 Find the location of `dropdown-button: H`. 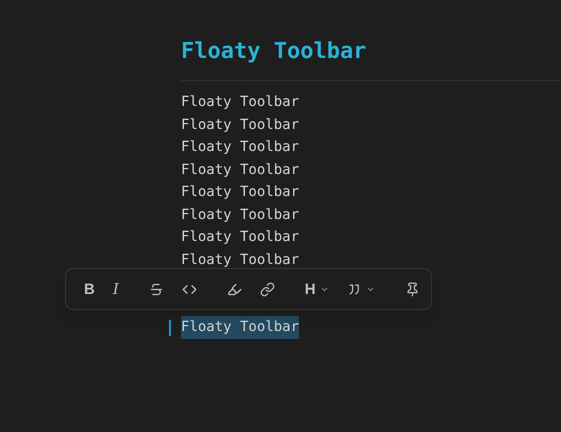

dropdown-button: H is located at coordinates (317, 289).